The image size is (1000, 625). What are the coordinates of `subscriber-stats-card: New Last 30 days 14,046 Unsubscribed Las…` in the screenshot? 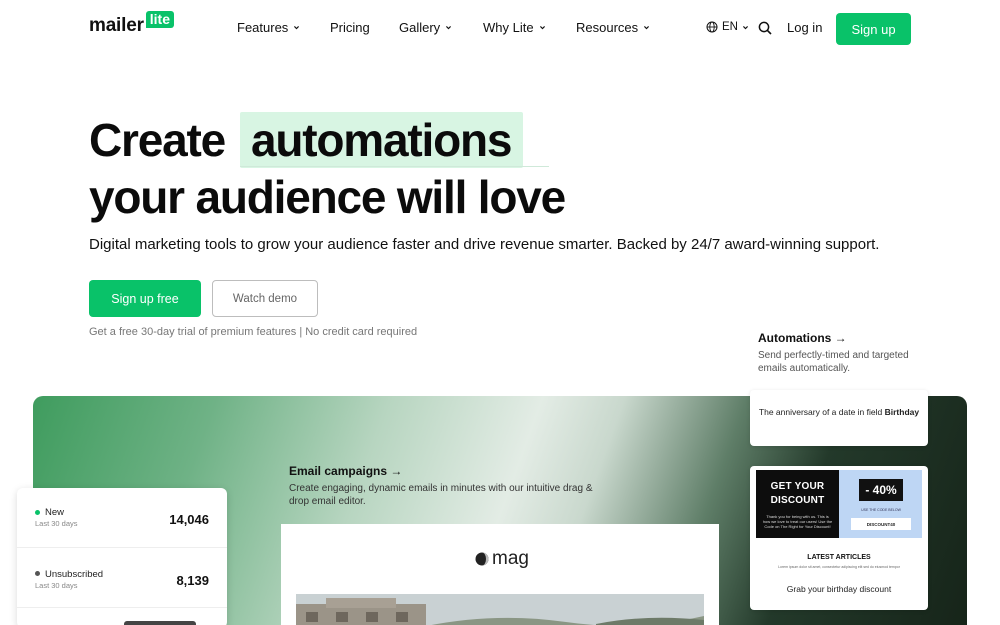 It's located at (122, 556).